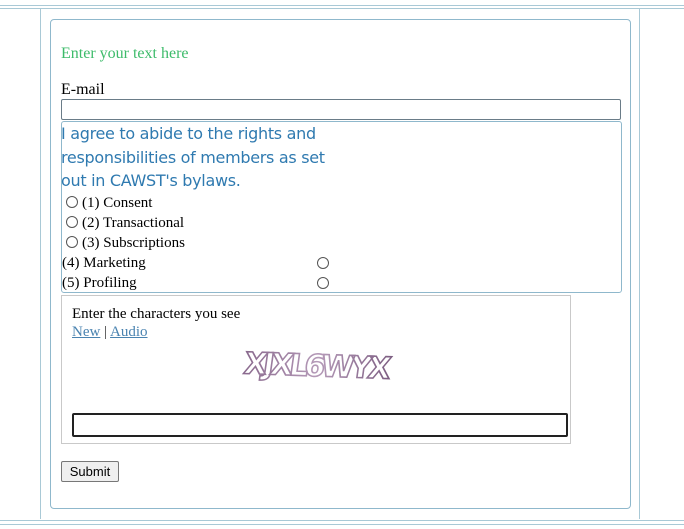 The width and height of the screenshot is (684, 529). What do you see at coordinates (72, 222) in the screenshot?
I see `transactional-radio` at bounding box center [72, 222].